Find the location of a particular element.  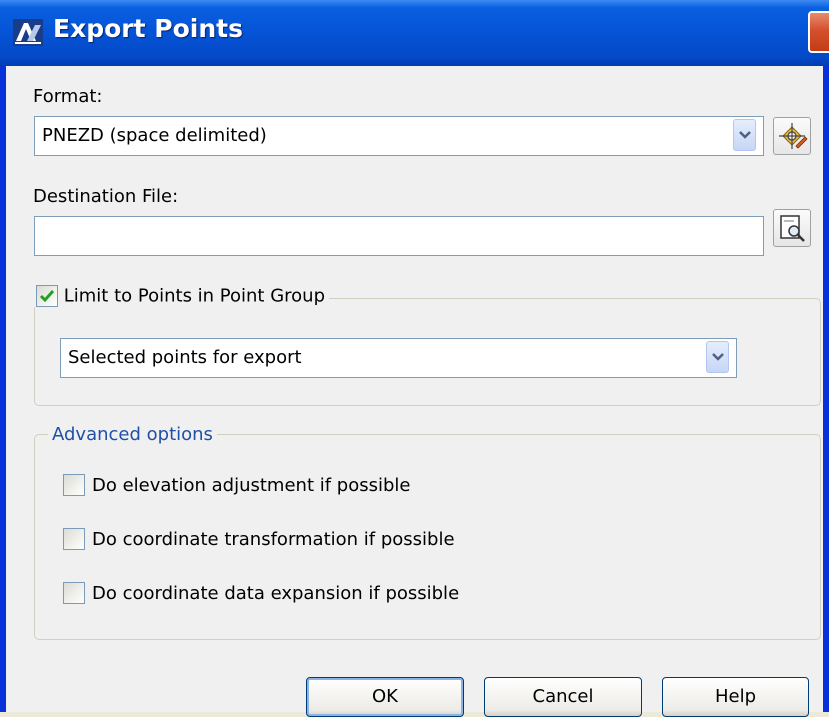

format-edit-button is located at coordinates (792, 136).